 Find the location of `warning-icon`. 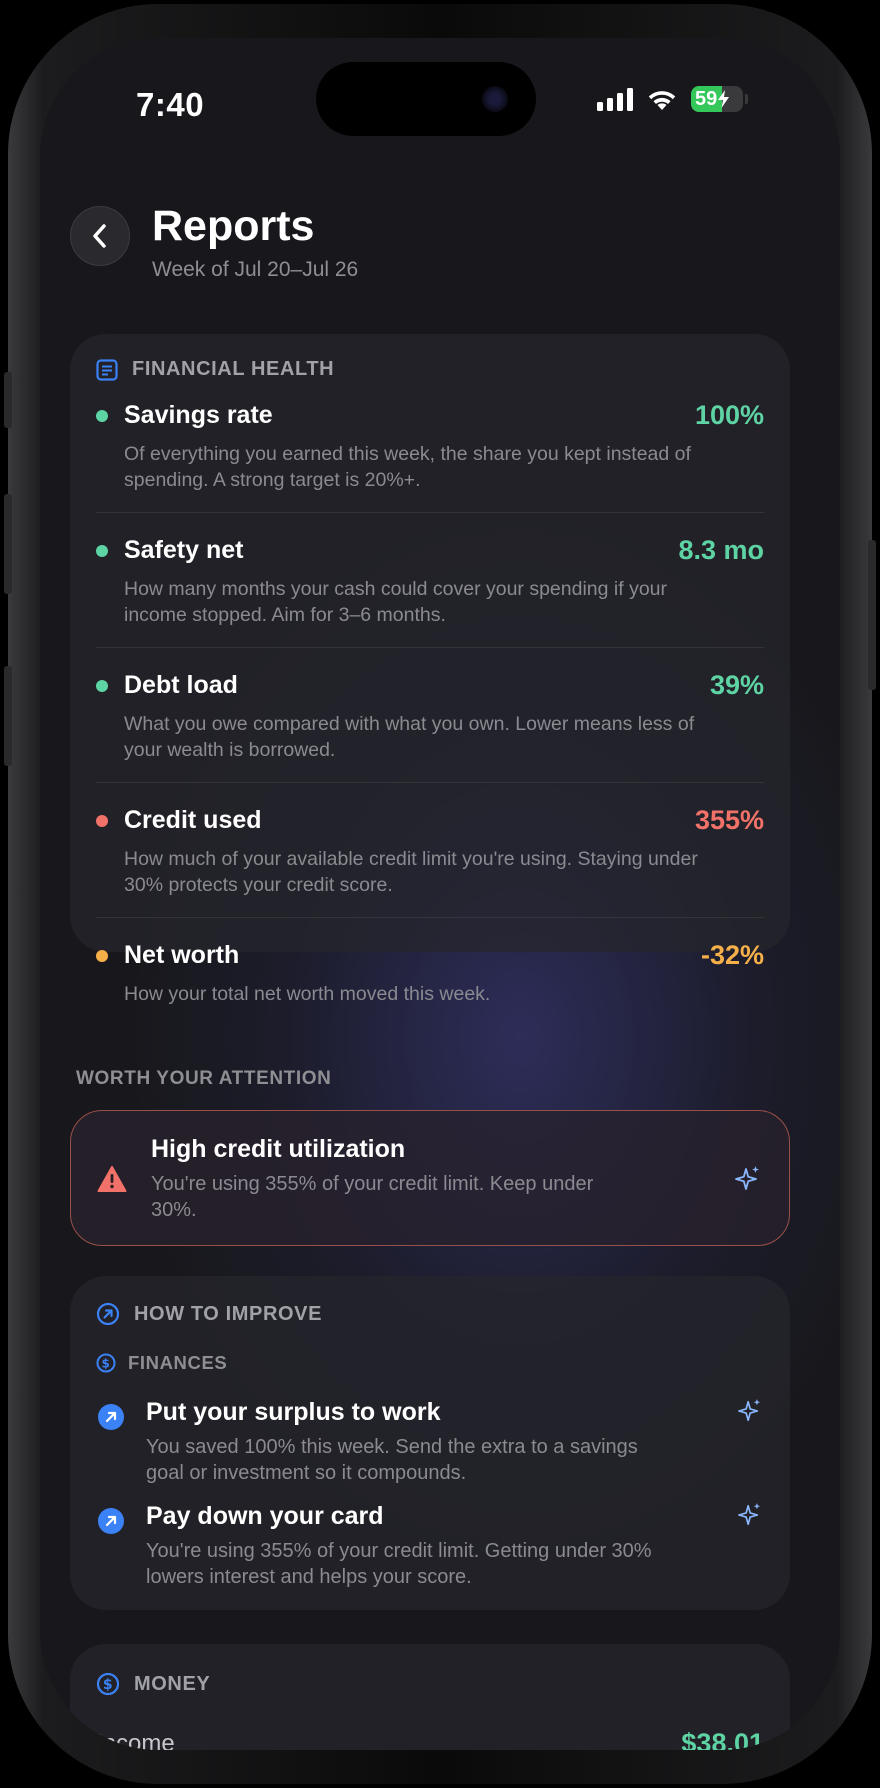

warning-icon is located at coordinates (112, 1179).